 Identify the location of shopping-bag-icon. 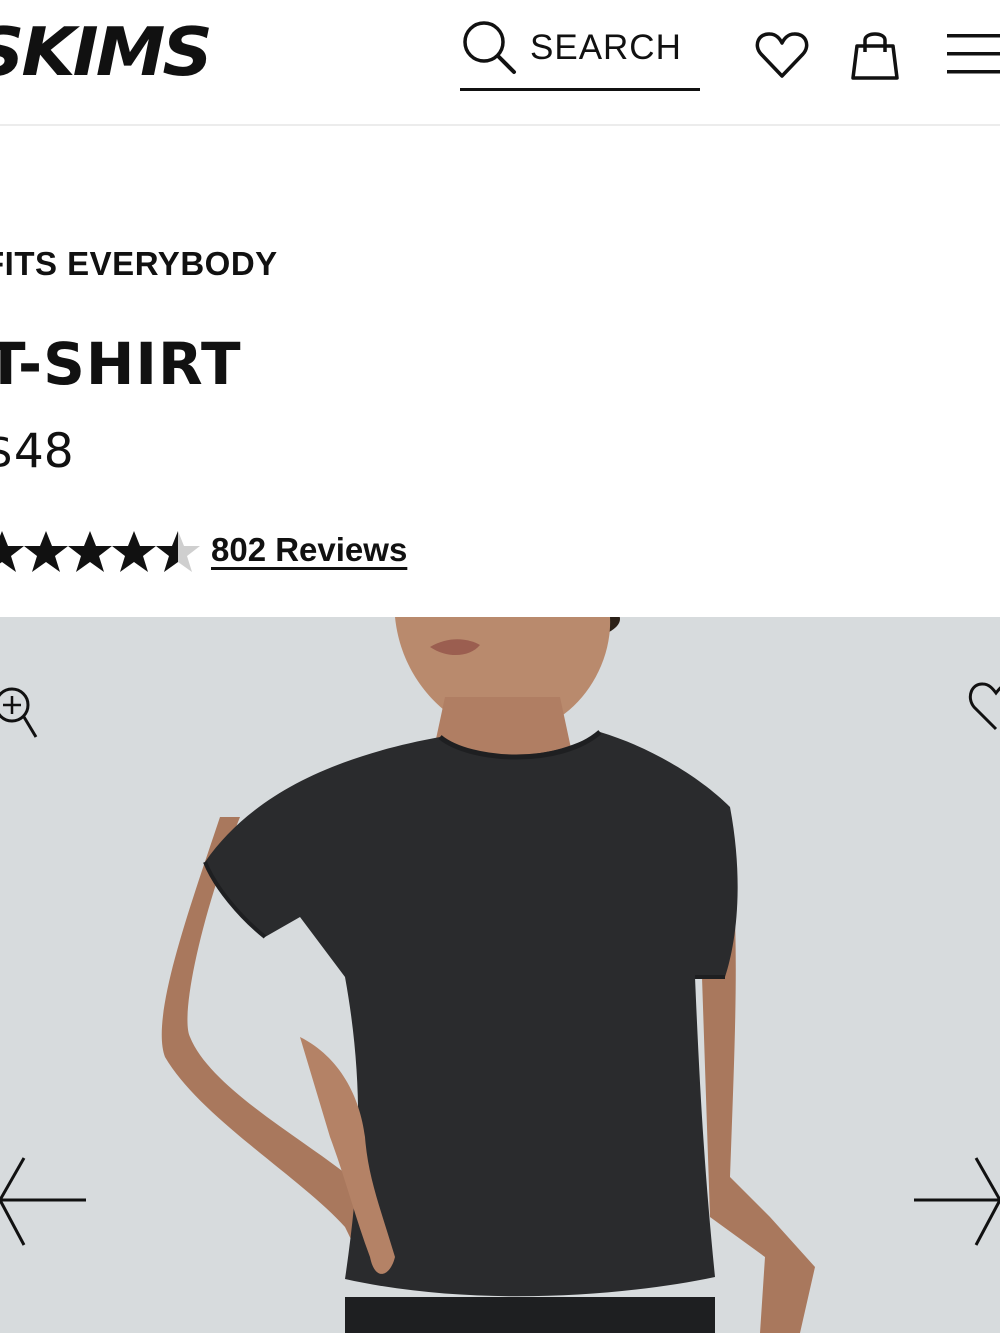
(875, 55).